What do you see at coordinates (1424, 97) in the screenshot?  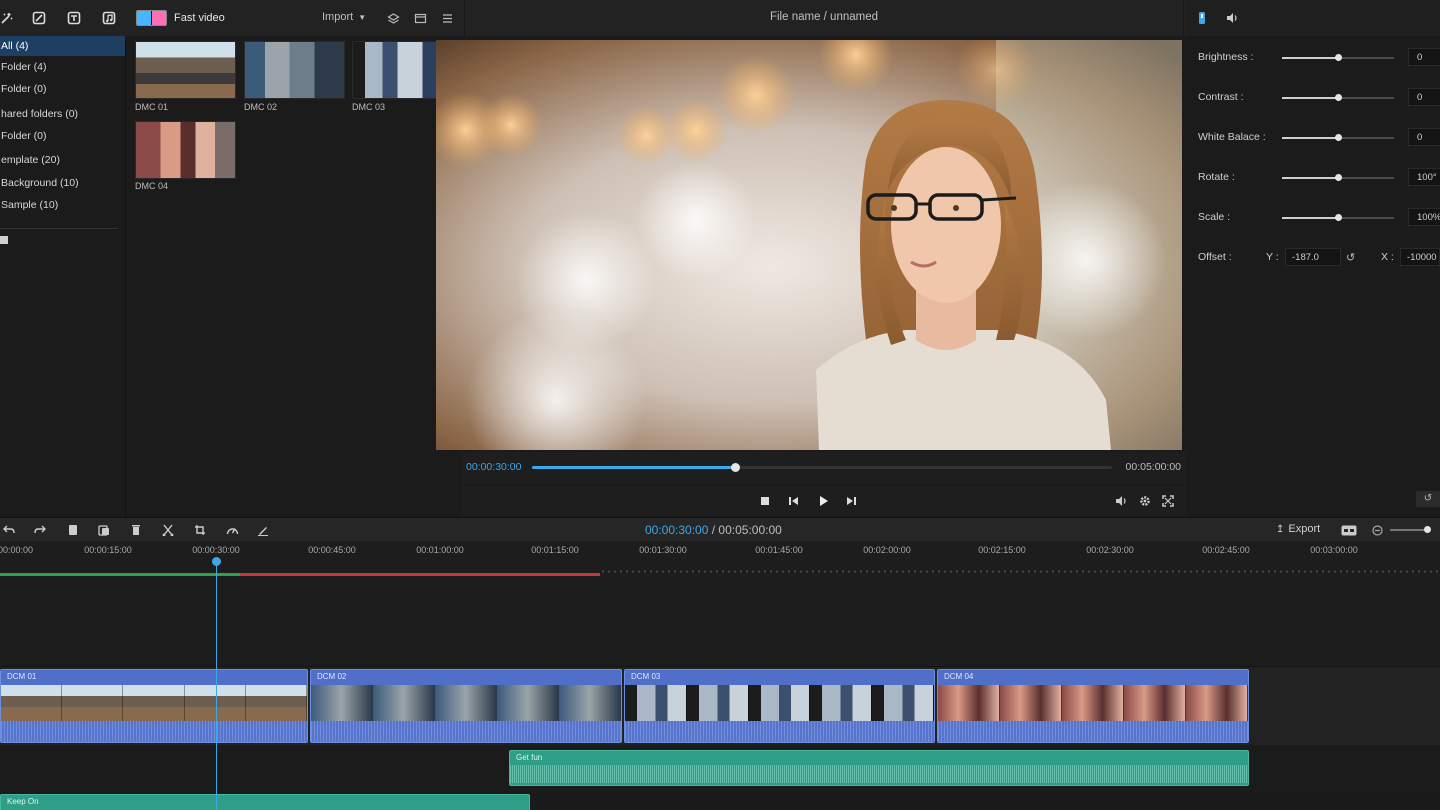 I see `contrast-value-field: 0` at bounding box center [1424, 97].